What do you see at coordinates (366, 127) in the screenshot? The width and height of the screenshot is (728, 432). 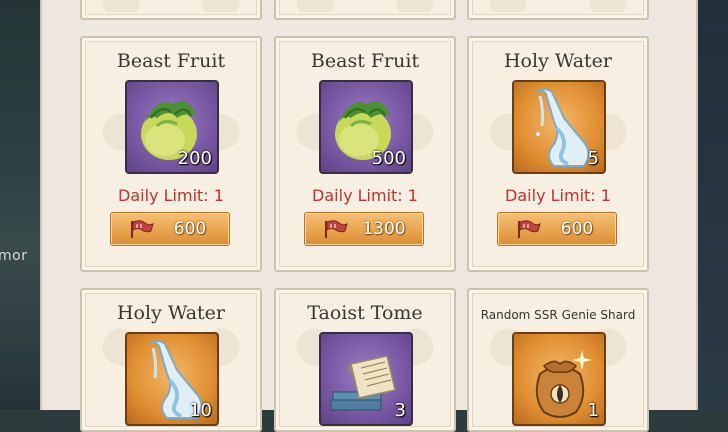 I see `item-frame: 500` at bounding box center [366, 127].